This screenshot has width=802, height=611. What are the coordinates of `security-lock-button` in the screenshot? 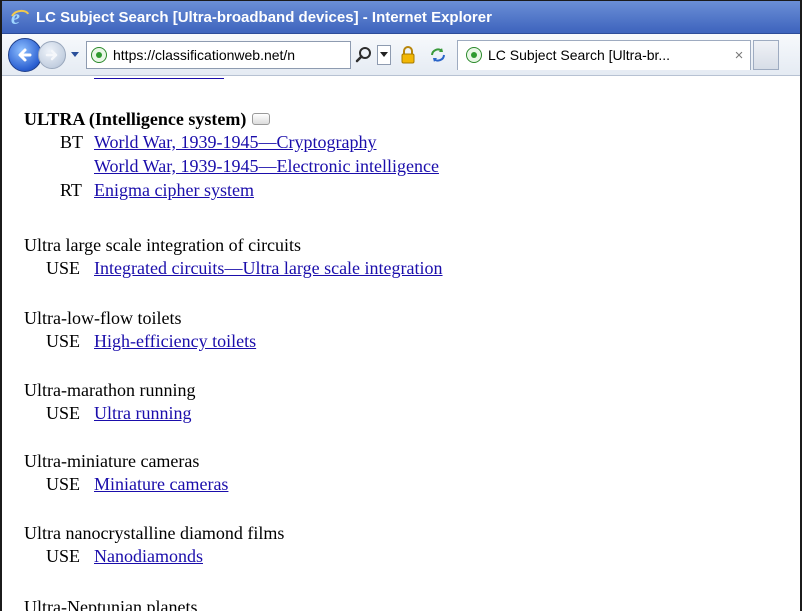 It's located at (408, 55).